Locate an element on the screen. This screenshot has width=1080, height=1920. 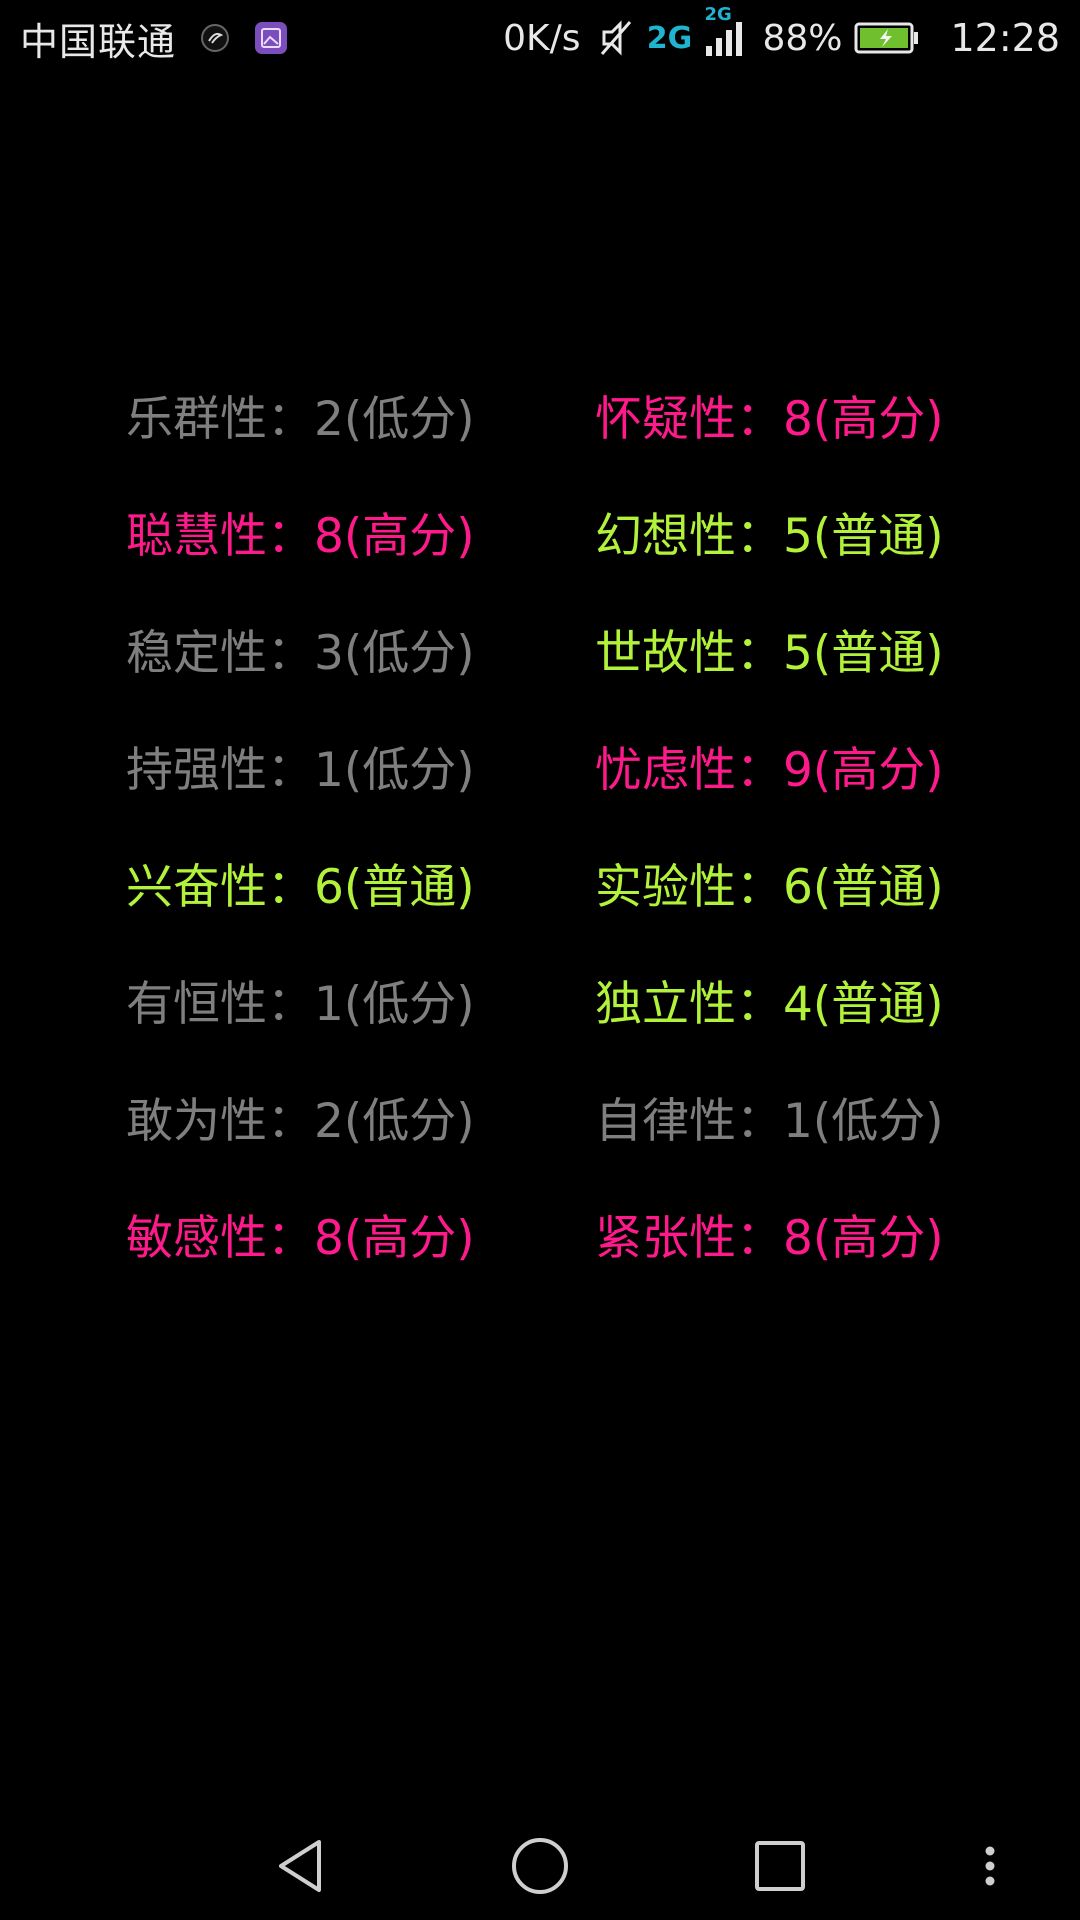
trait-item: 稳定性：3(低分) is located at coordinates (300, 653).